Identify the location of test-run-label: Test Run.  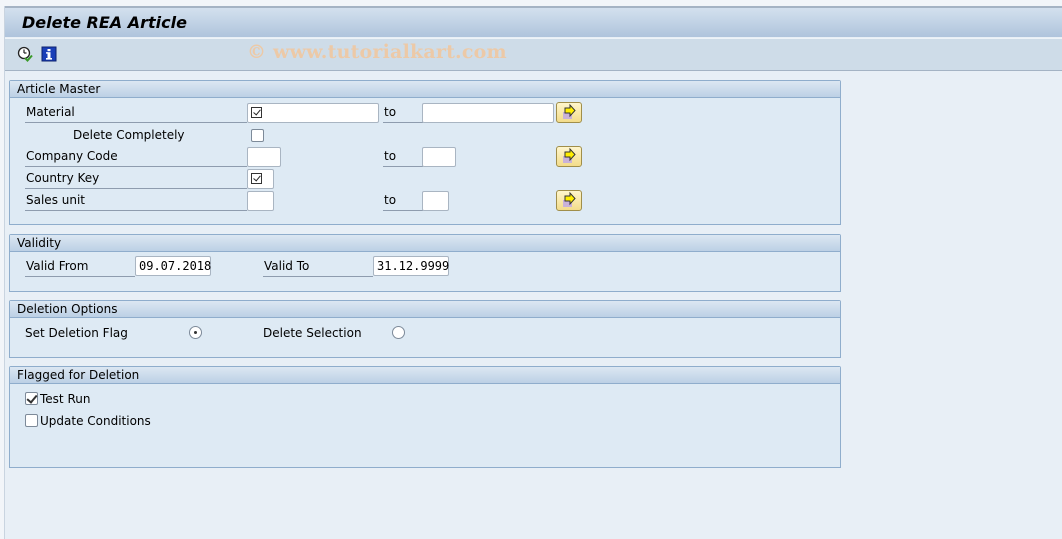
(65, 399).